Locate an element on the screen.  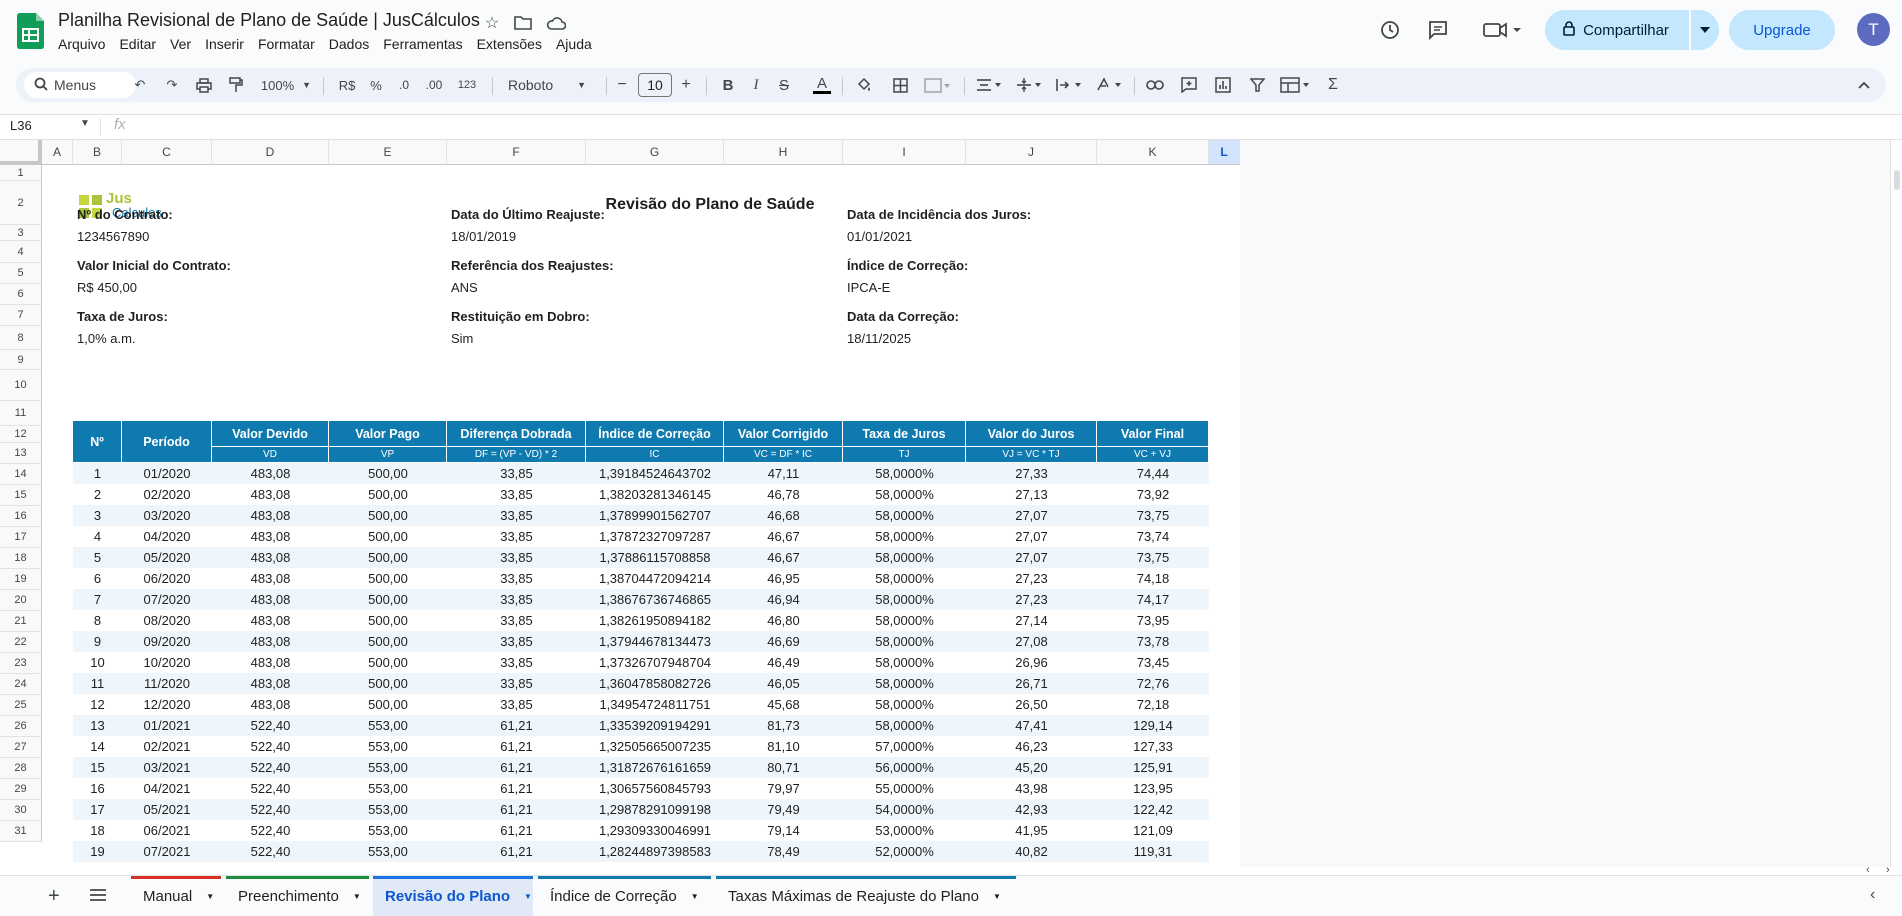
table-cell: 1,38261950894182 is located at coordinates (655, 620).